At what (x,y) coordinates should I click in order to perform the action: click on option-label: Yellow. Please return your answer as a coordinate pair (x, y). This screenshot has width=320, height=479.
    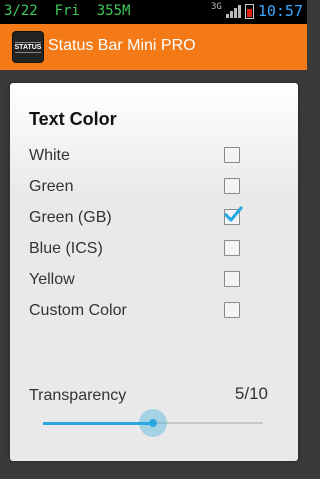
    Looking at the image, I should click on (52, 279).